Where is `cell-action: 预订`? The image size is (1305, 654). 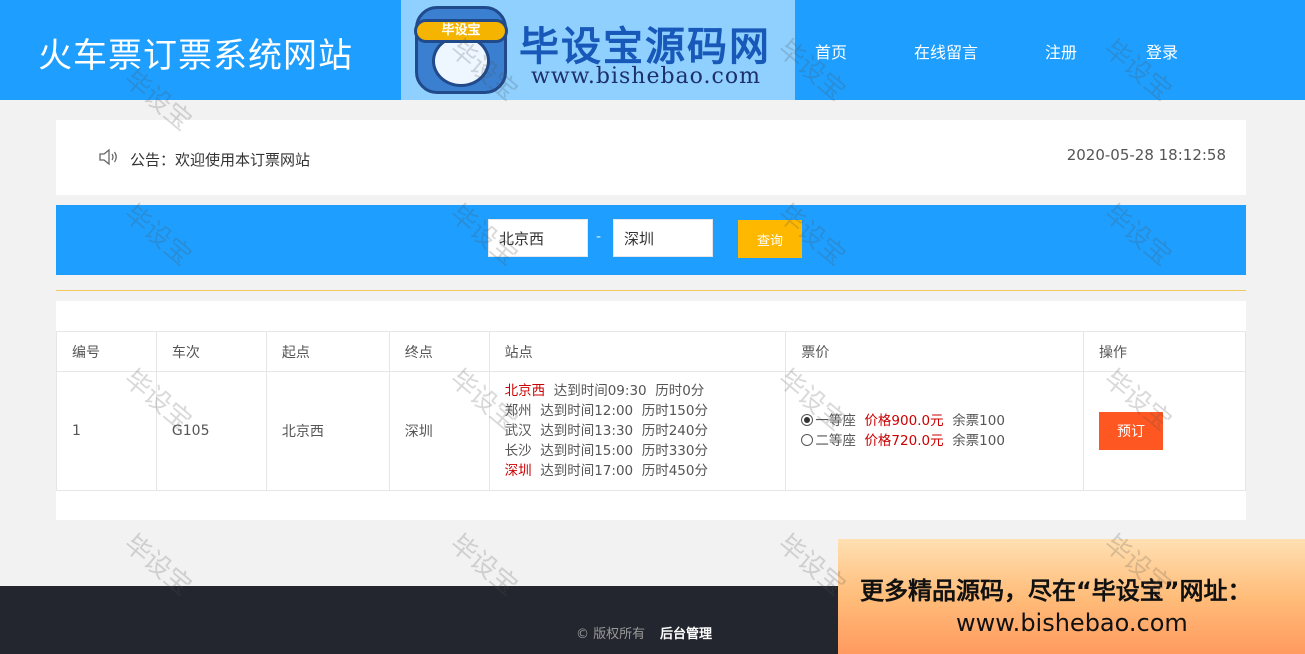 cell-action: 预订 is located at coordinates (1164, 431).